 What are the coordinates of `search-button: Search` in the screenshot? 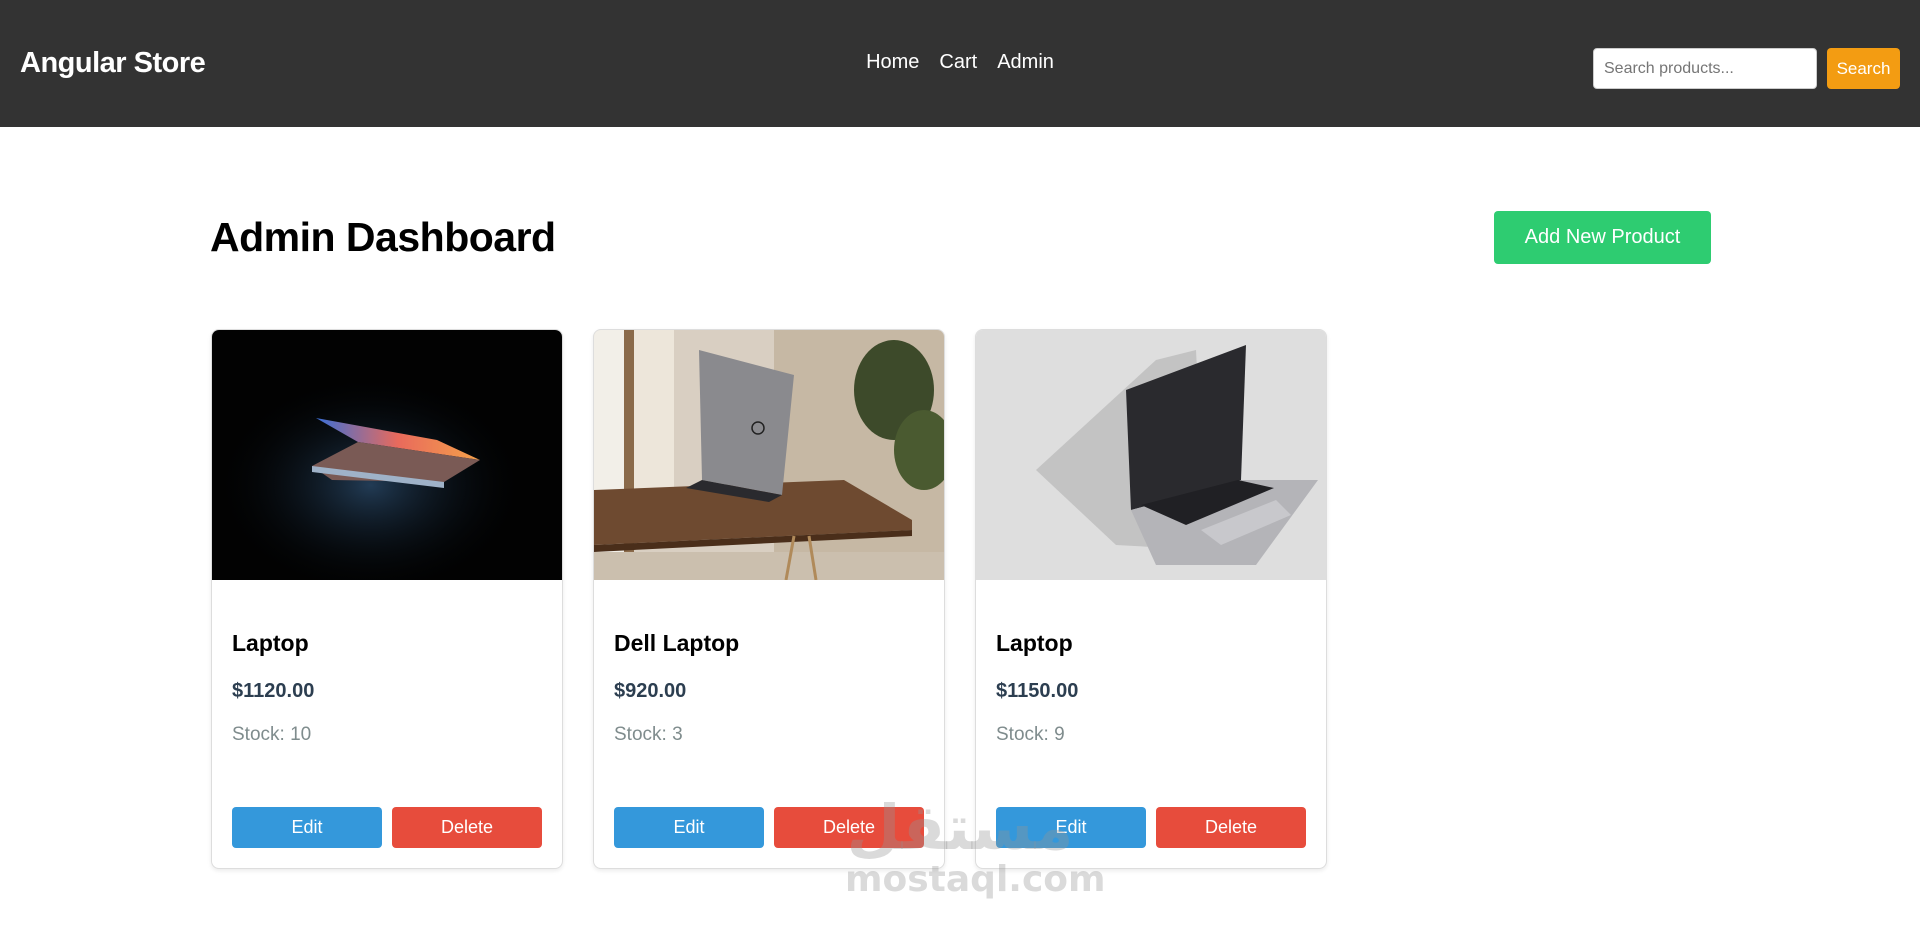 It's located at (1863, 68).